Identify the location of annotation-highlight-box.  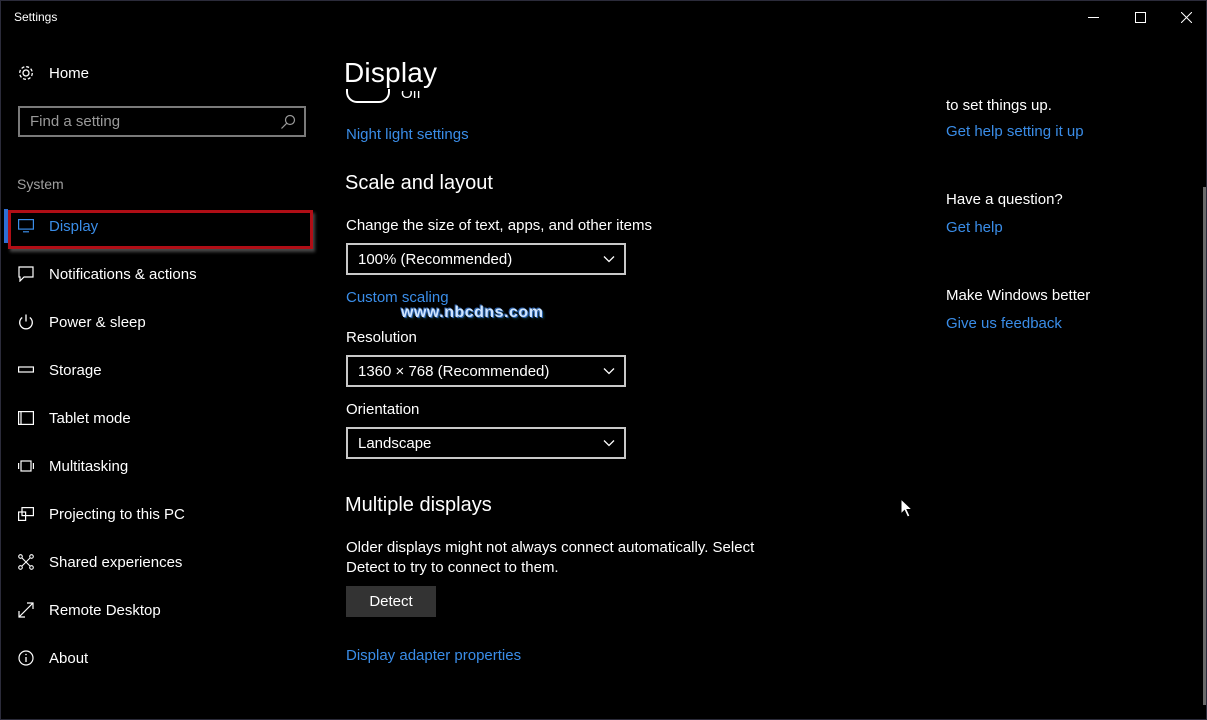
(160, 229).